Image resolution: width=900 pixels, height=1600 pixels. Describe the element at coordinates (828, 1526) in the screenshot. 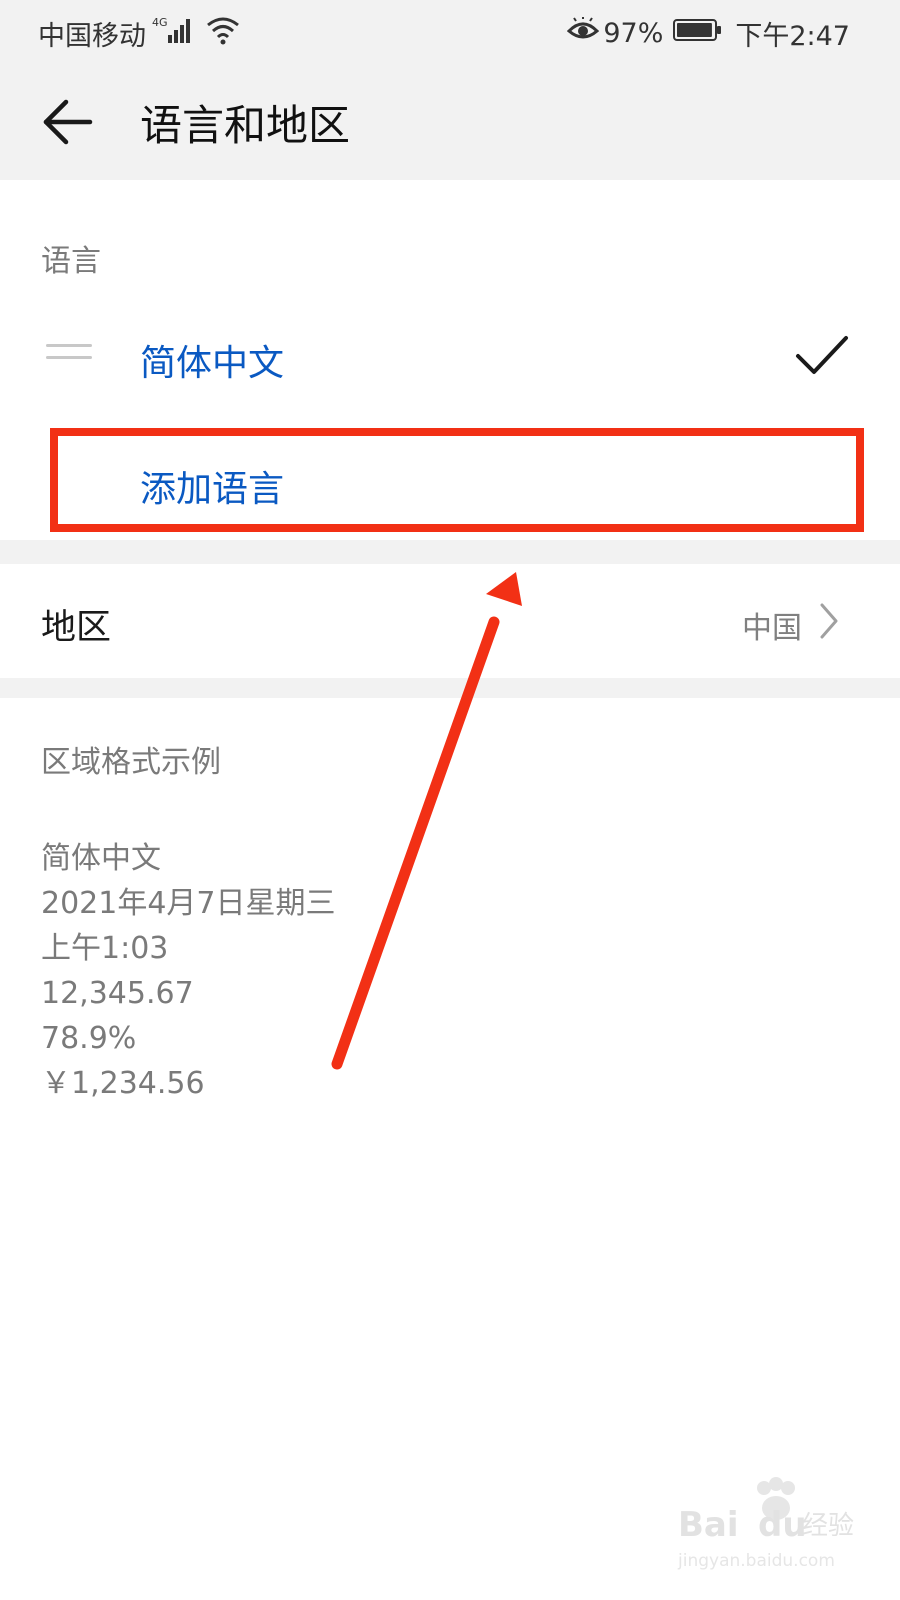

I see `svg-text: 经验` at that location.